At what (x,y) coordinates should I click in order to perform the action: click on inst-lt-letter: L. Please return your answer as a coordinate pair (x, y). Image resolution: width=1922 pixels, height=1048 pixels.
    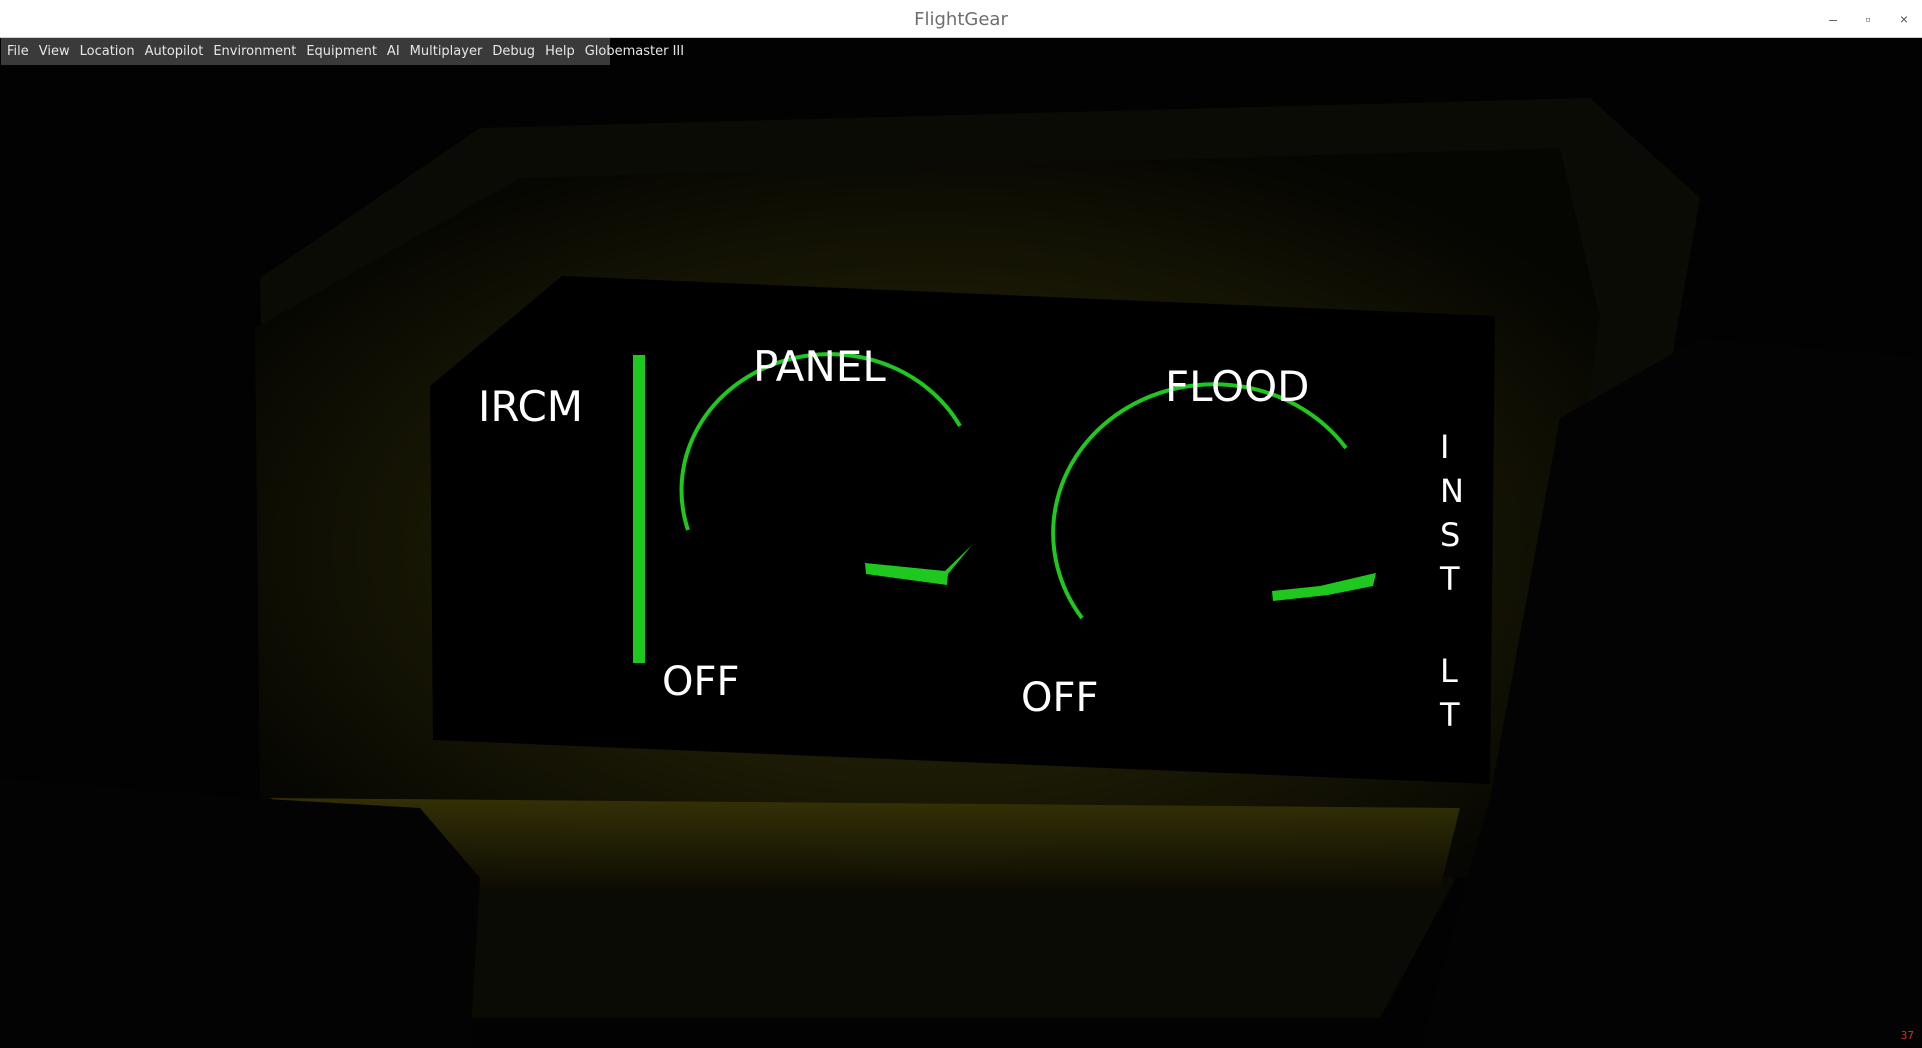
    Looking at the image, I should click on (1449, 671).